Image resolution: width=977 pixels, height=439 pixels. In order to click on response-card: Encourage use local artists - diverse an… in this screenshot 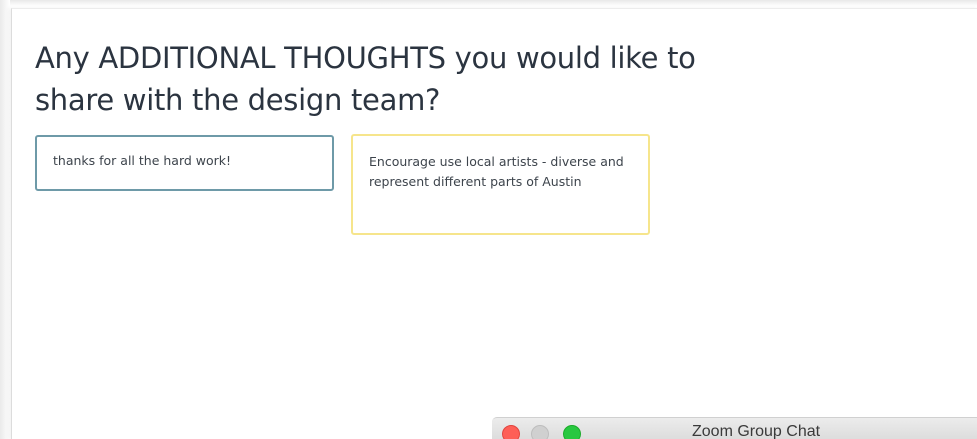, I will do `click(500, 184)`.